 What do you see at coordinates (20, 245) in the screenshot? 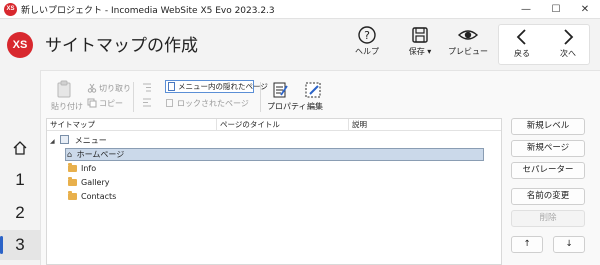
I see `step-3: 3` at bounding box center [20, 245].